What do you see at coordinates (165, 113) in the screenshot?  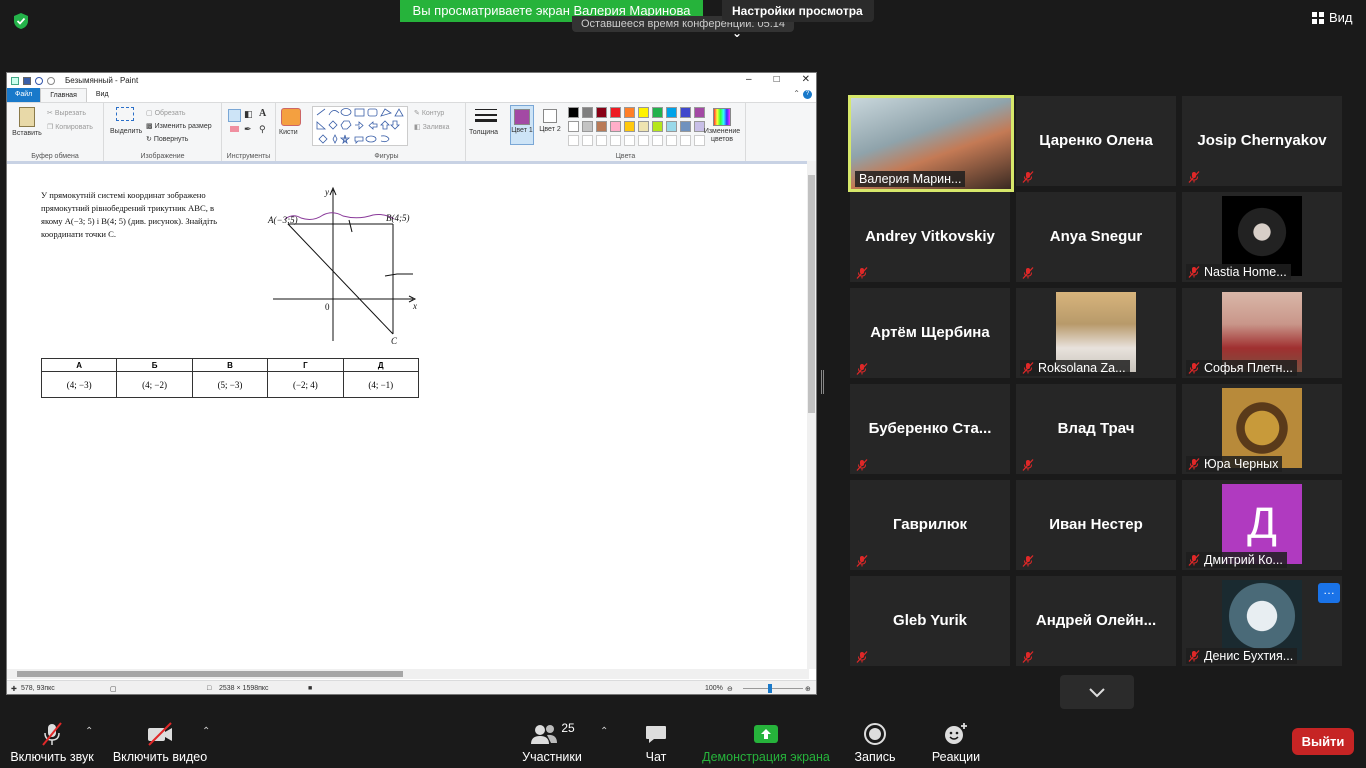 I see `crop-button: ▢ Обрезать` at bounding box center [165, 113].